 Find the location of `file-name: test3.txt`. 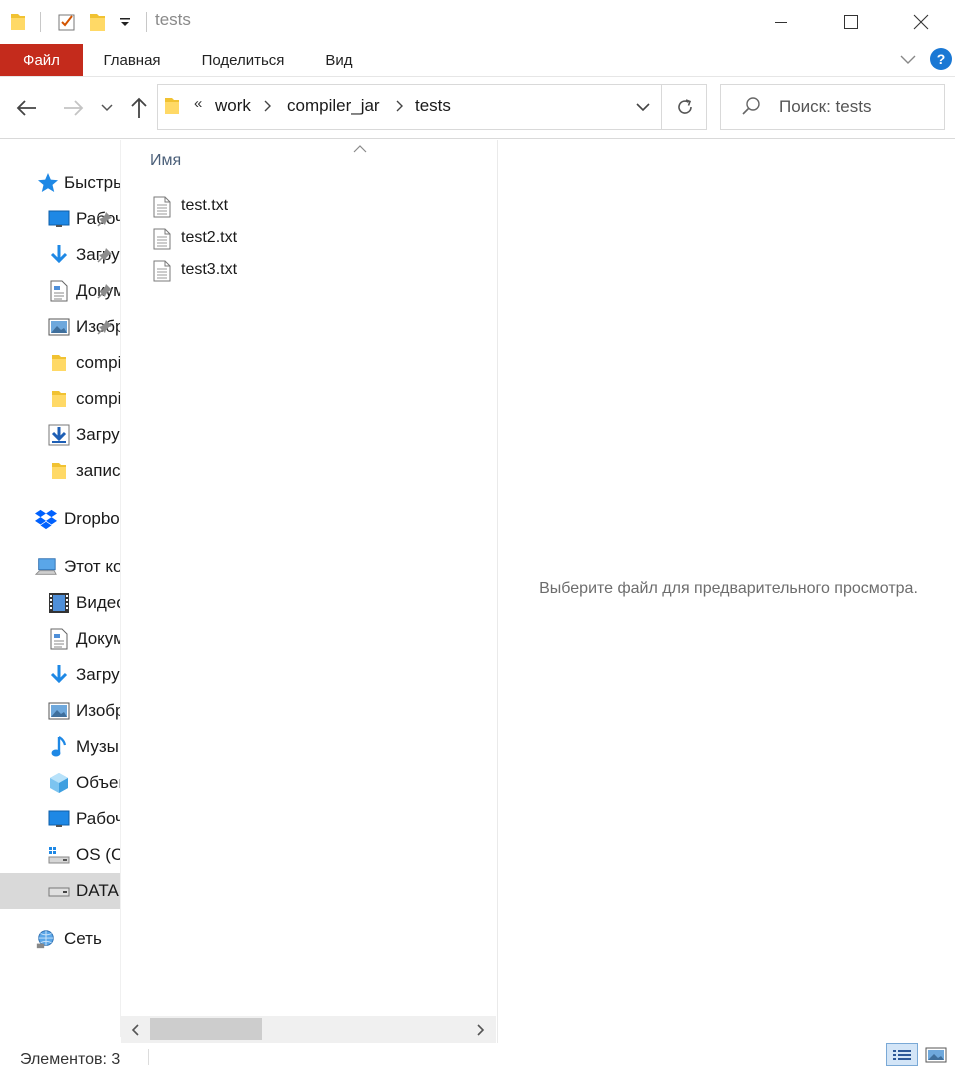

file-name: test3.txt is located at coordinates (209, 269).